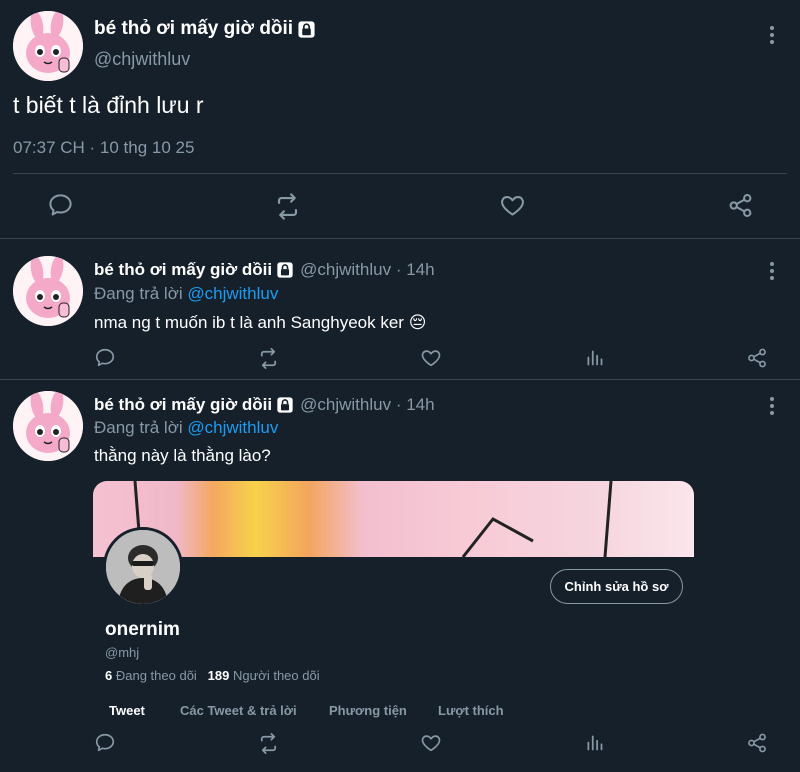  I want to click on profile-avatar, so click(143, 567).